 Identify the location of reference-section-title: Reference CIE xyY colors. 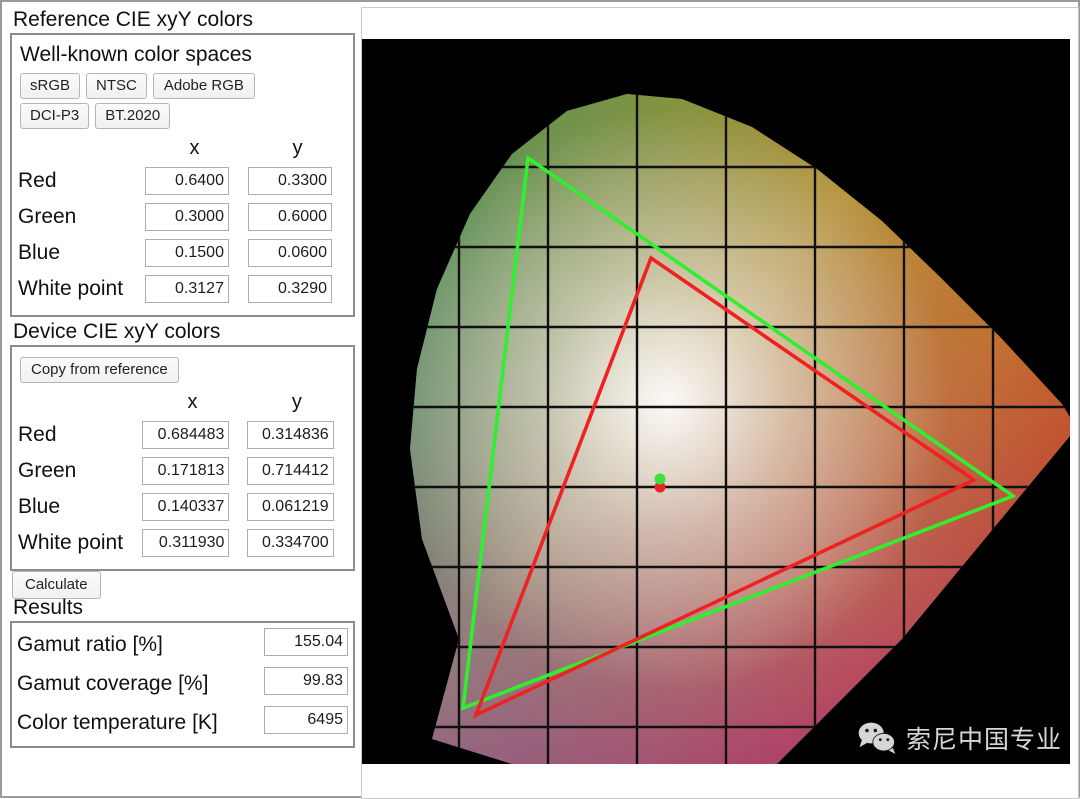
(133, 19).